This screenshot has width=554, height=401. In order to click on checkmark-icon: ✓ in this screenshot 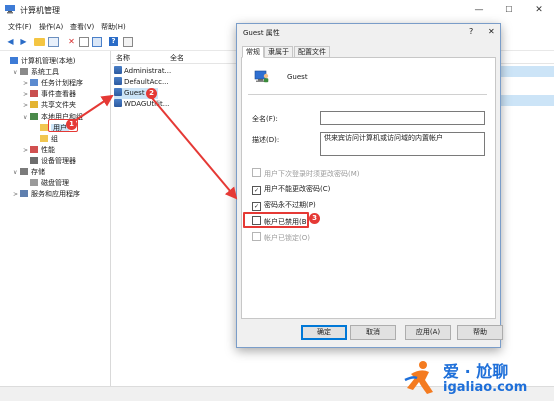, I will do `click(256, 190)`.